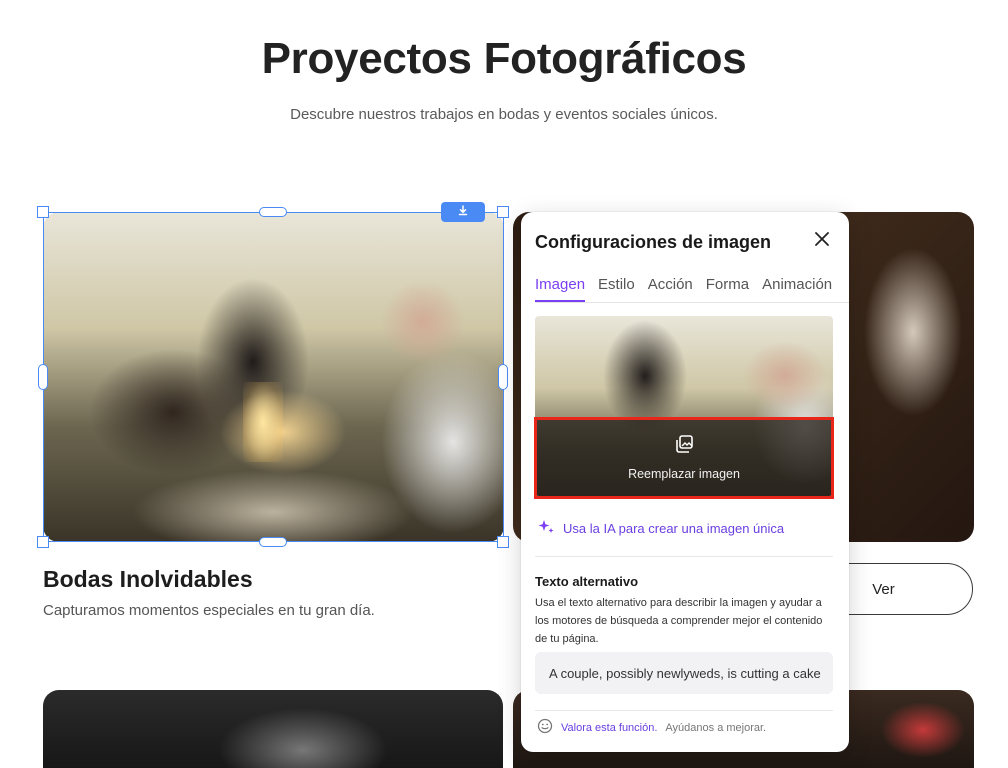 The image size is (1008, 768). Describe the element at coordinates (684, 458) in the screenshot. I see `highlight-box` at that location.